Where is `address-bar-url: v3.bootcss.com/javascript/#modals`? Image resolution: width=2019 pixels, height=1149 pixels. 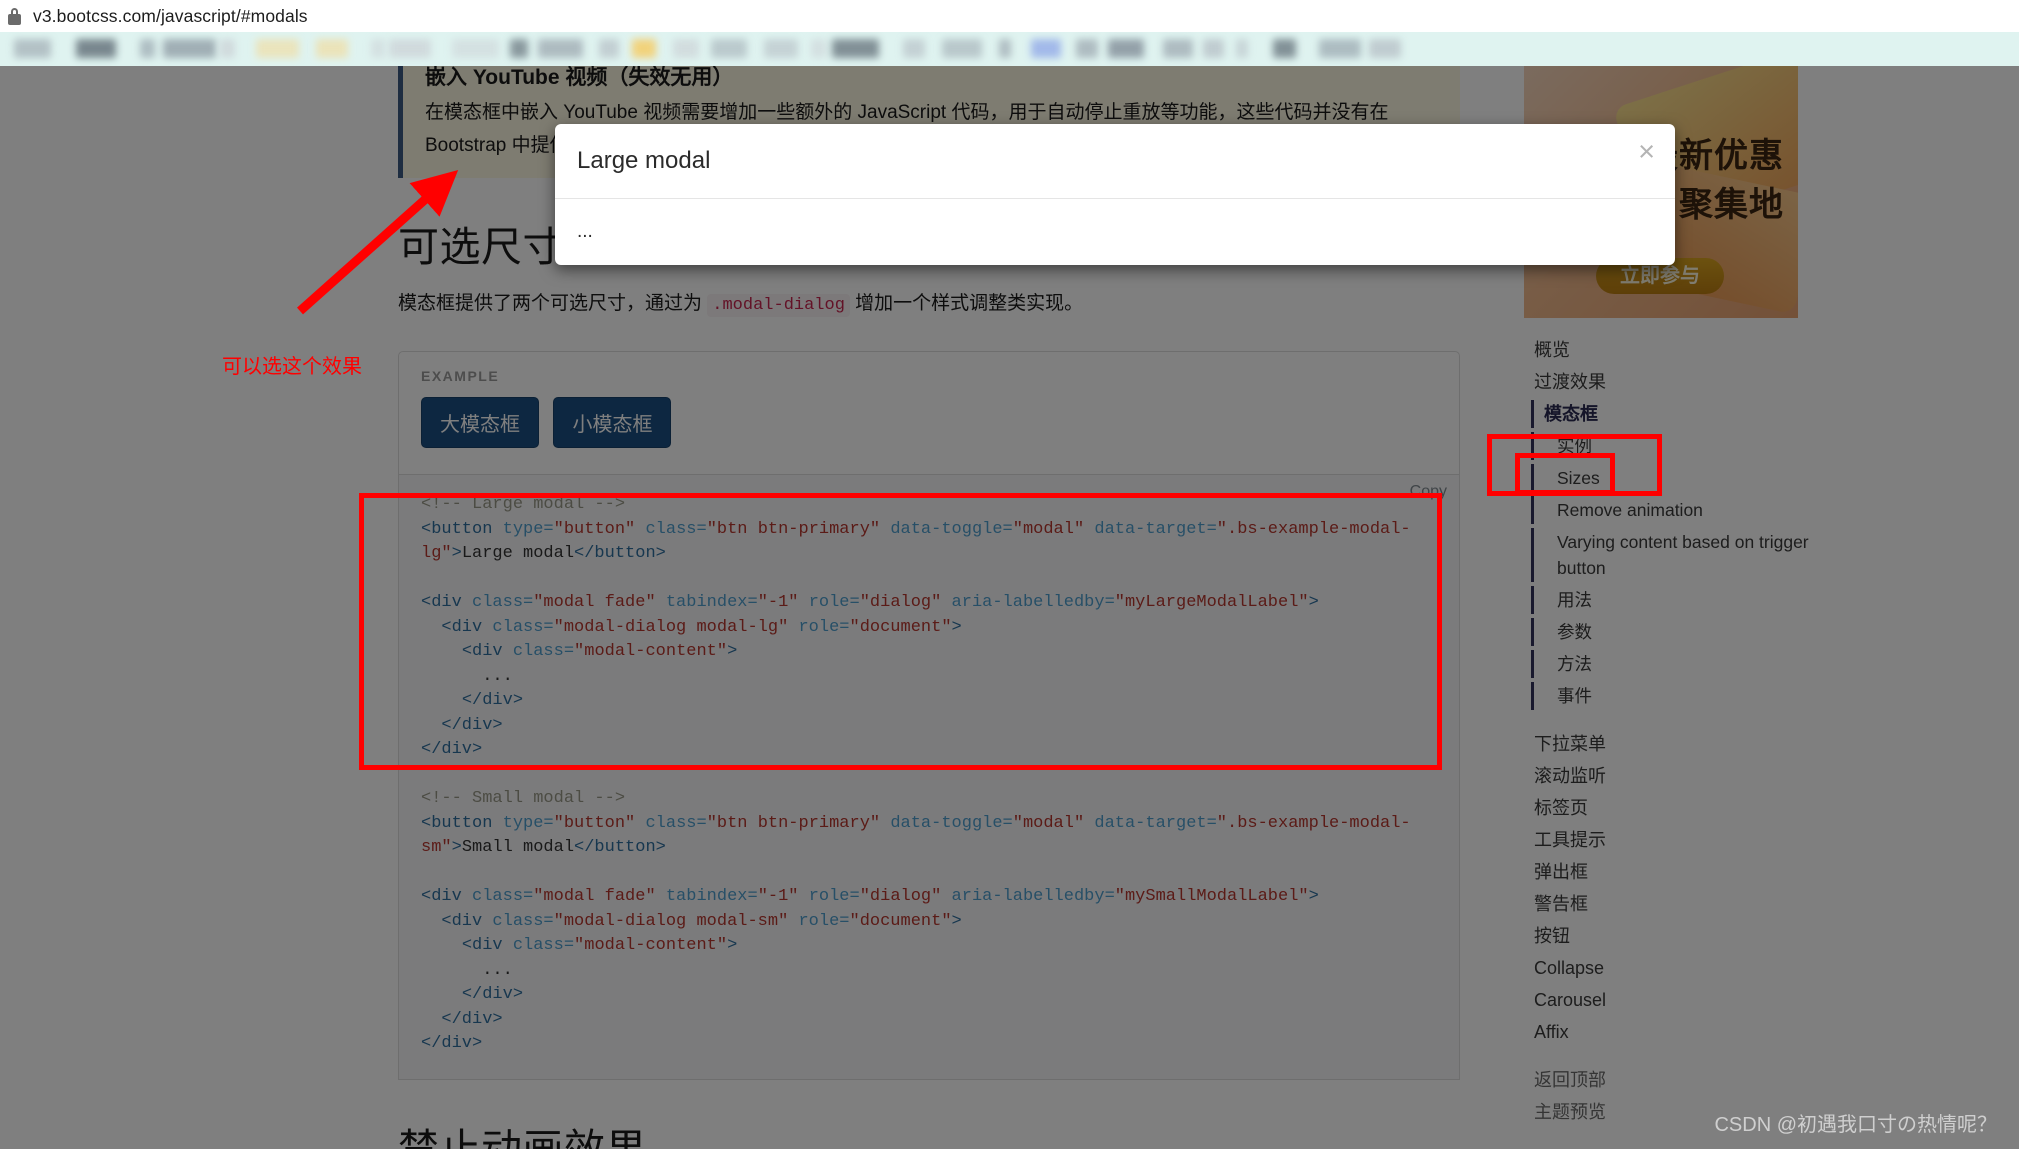 address-bar-url: v3.bootcss.com/javascript/#modals is located at coordinates (170, 16).